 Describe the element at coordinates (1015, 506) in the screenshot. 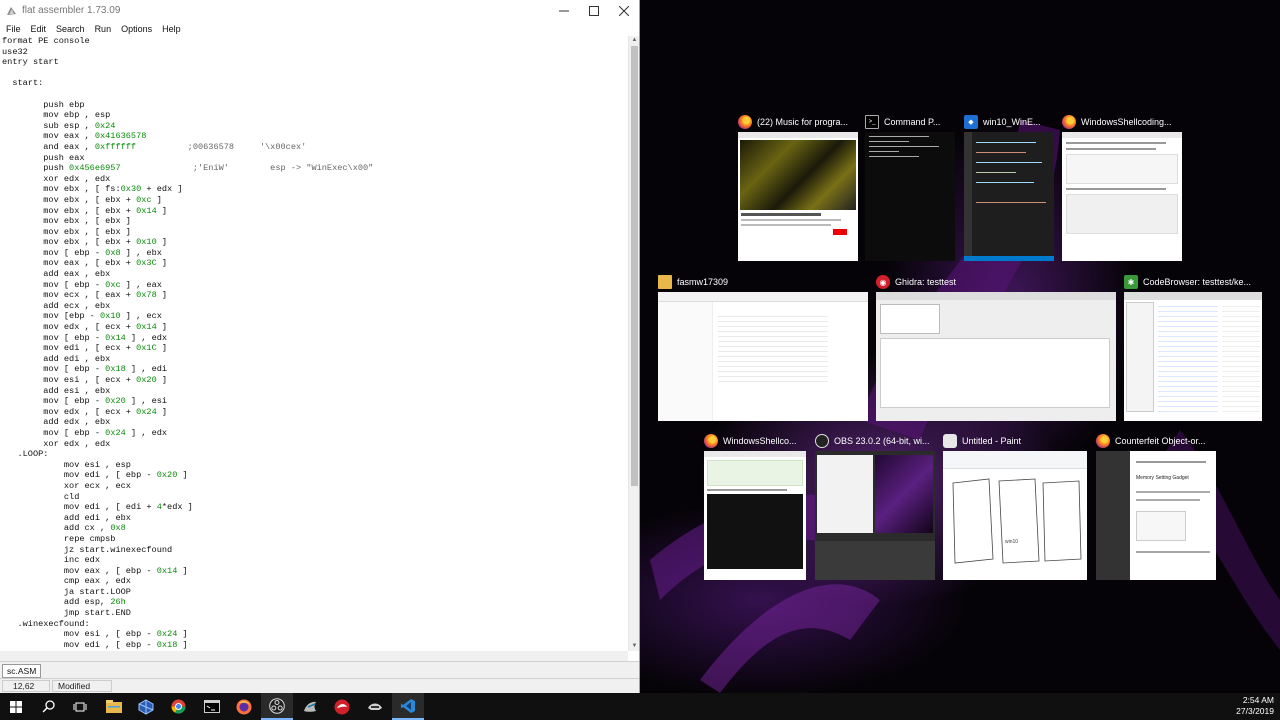

I see `taskview-window-paint: Untitled - Paint win10` at that location.